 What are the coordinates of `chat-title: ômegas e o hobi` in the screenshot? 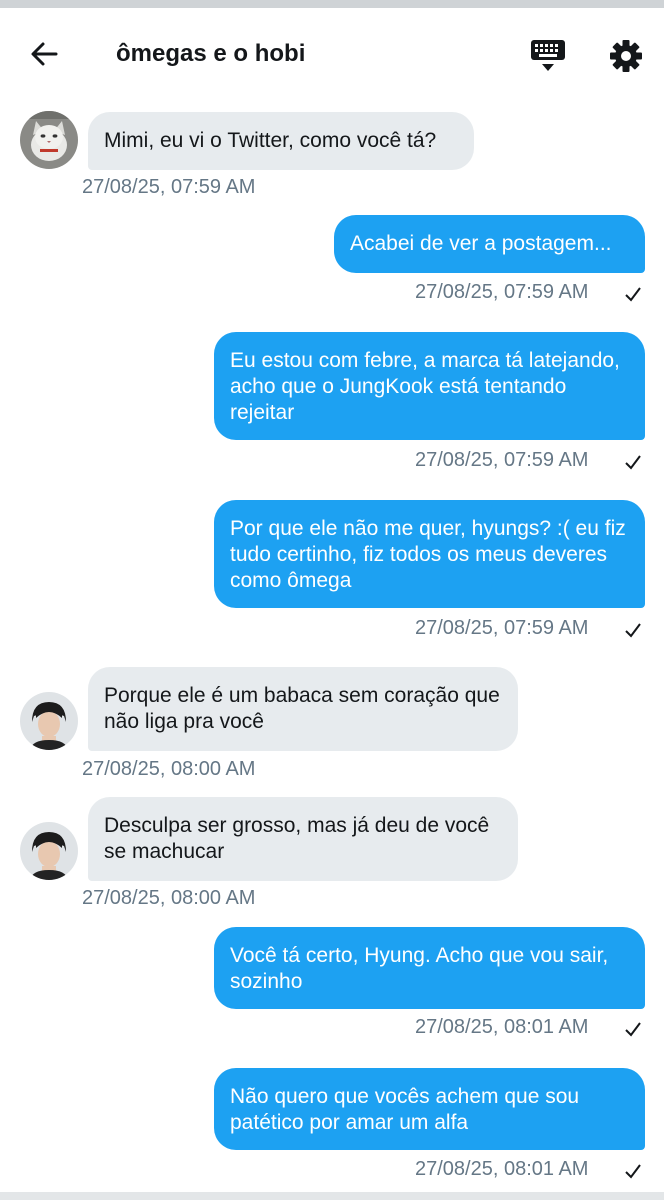 It's located at (211, 53).